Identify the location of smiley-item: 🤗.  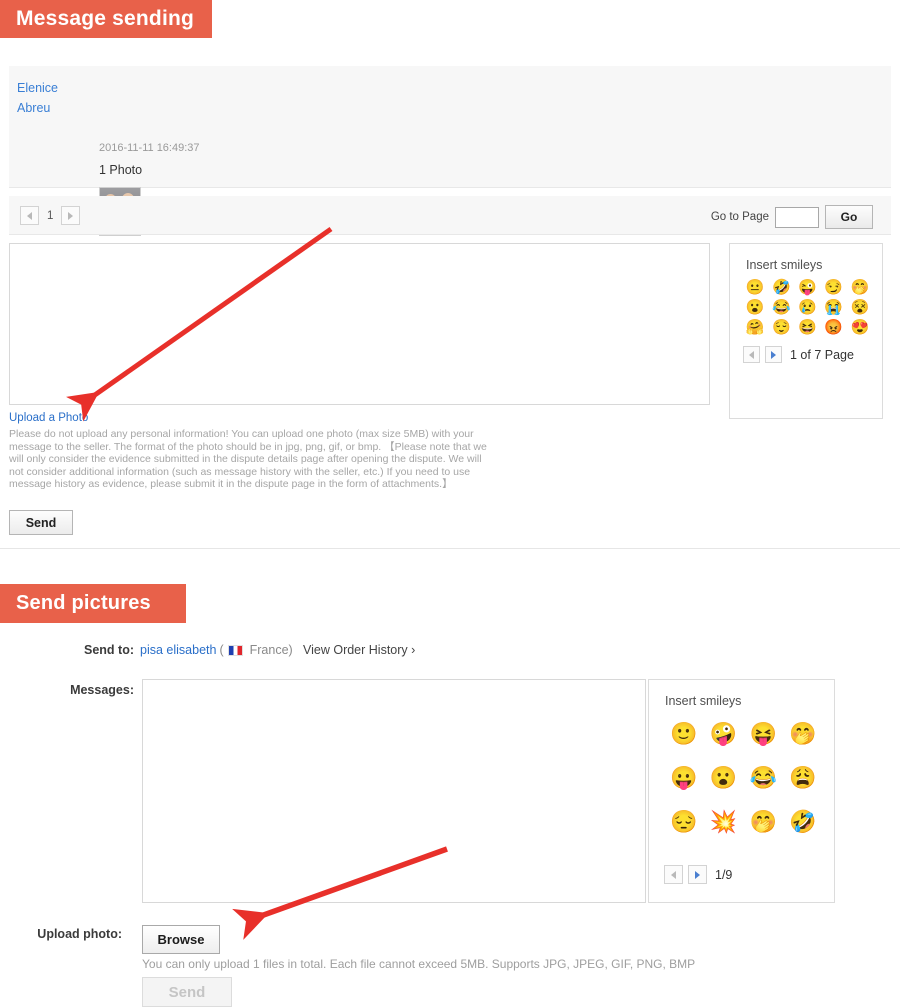
(755, 328).